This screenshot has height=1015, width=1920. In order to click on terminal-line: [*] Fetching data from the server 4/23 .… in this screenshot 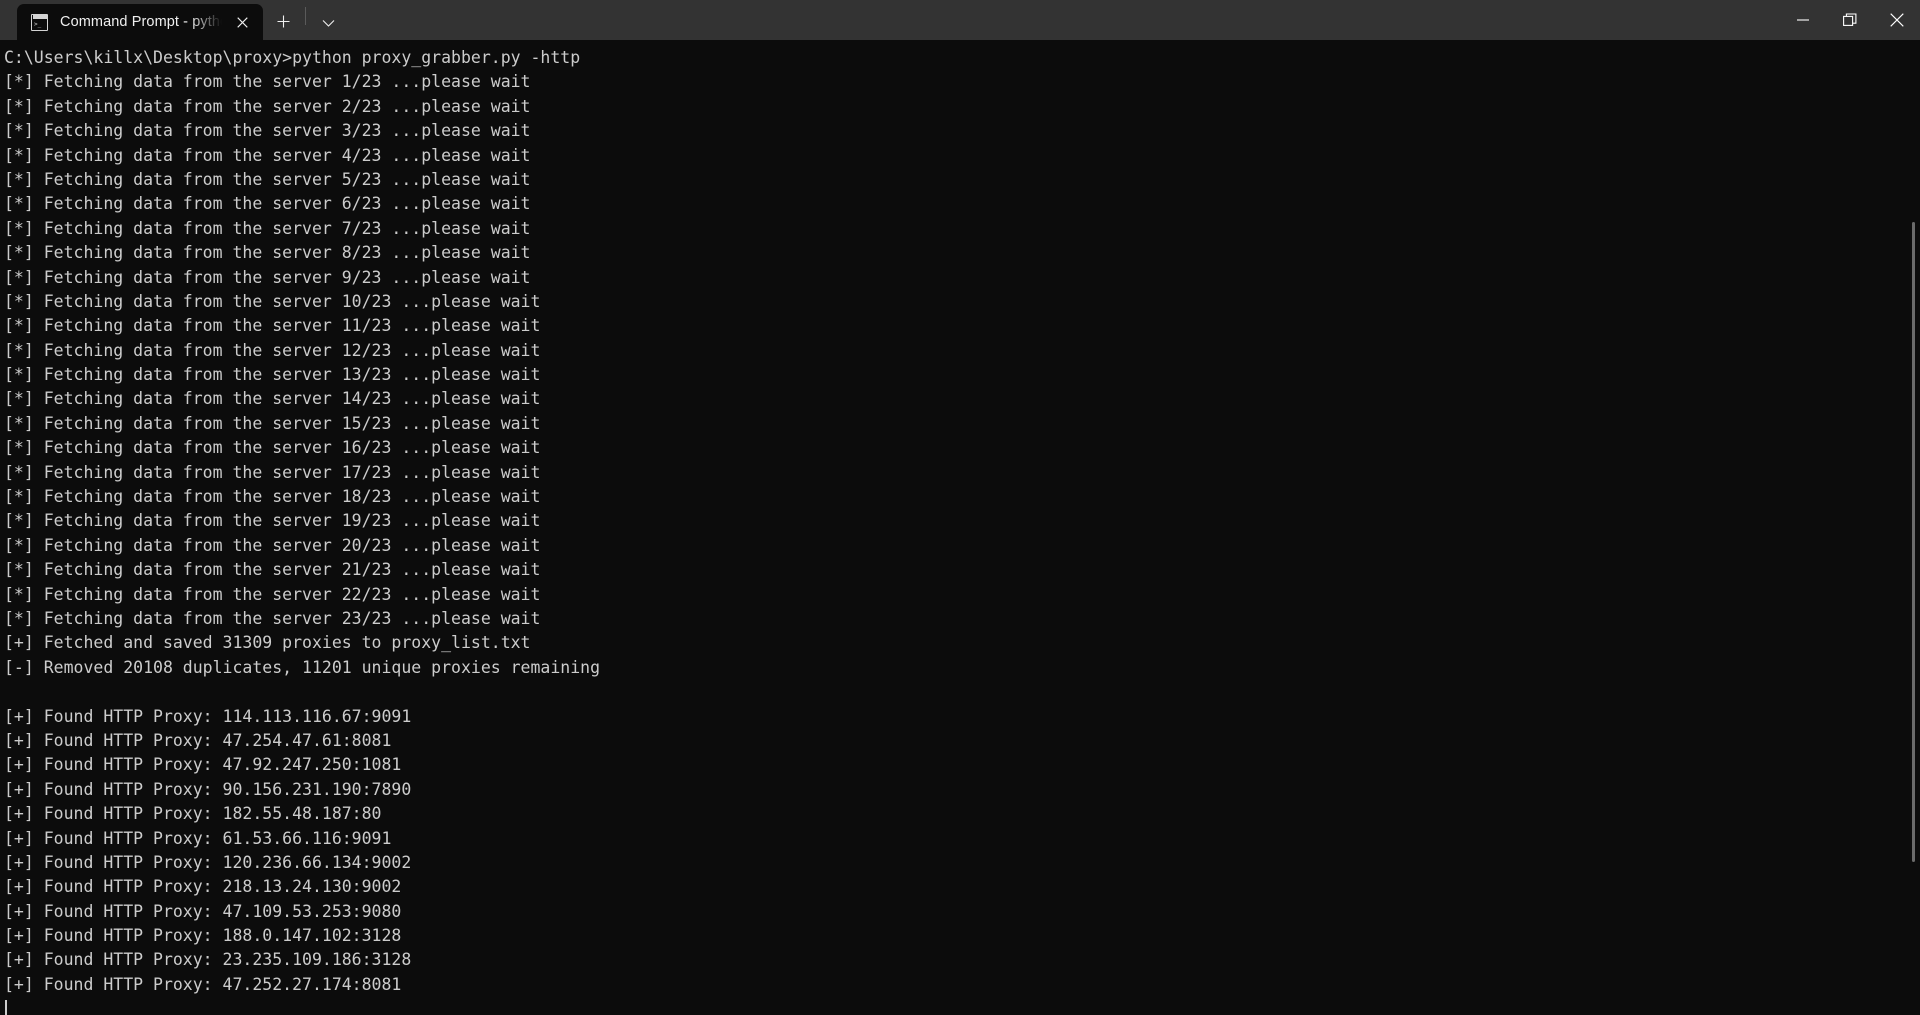, I will do `click(267, 155)`.